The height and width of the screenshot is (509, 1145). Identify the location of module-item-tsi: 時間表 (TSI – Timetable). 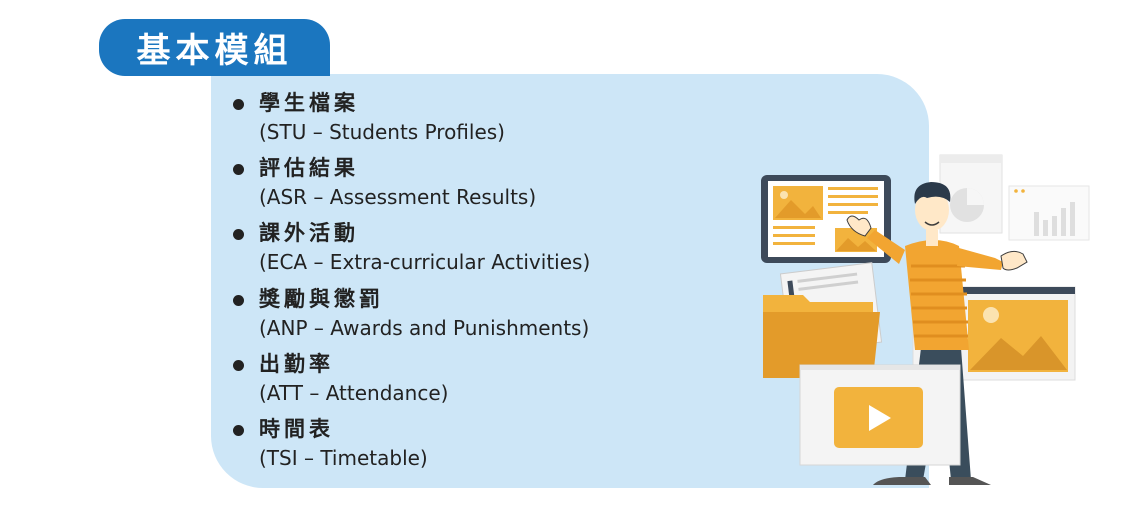
(410, 446).